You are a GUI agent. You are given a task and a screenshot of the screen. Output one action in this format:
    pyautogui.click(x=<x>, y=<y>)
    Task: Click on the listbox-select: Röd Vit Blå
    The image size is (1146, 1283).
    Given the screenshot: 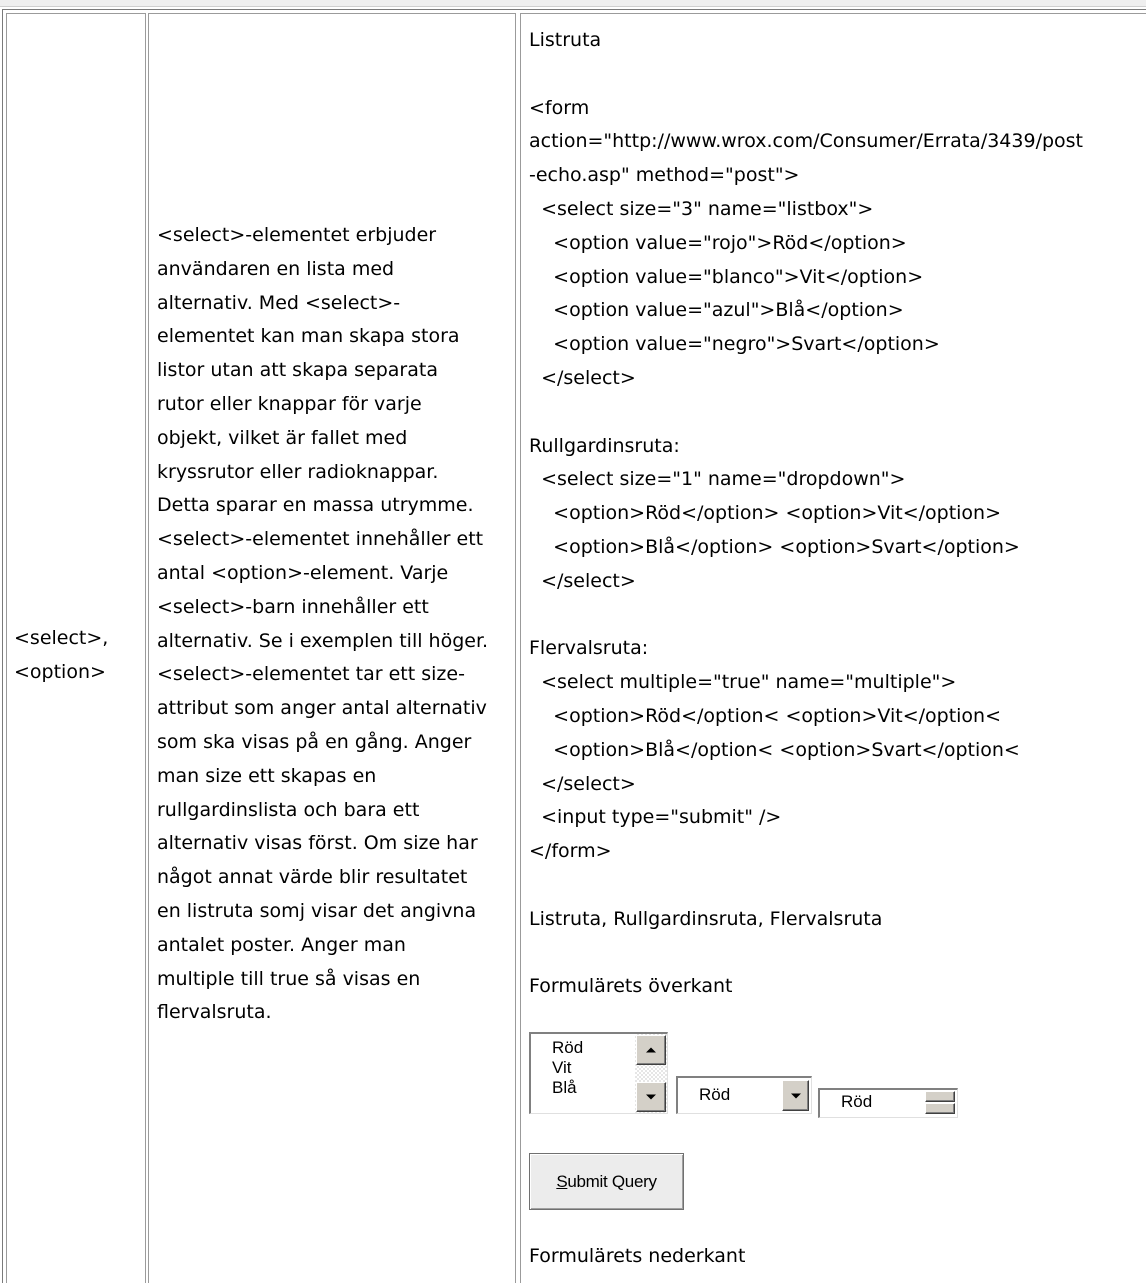 What is the action you would take?
    pyautogui.click(x=598, y=1073)
    